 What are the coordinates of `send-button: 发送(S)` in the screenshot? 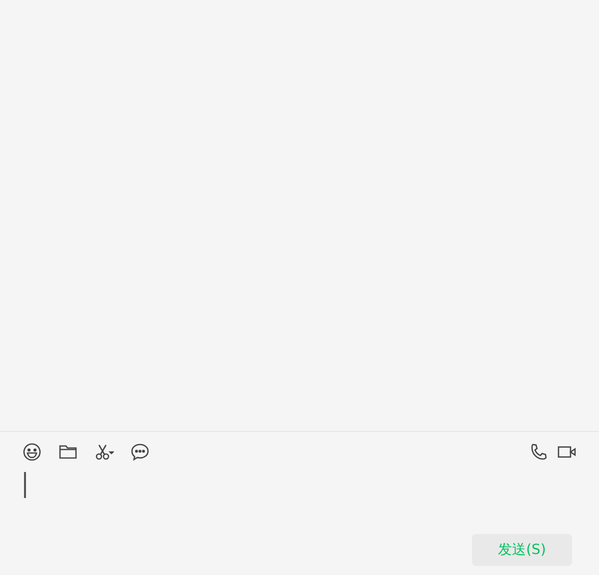 It's located at (522, 550).